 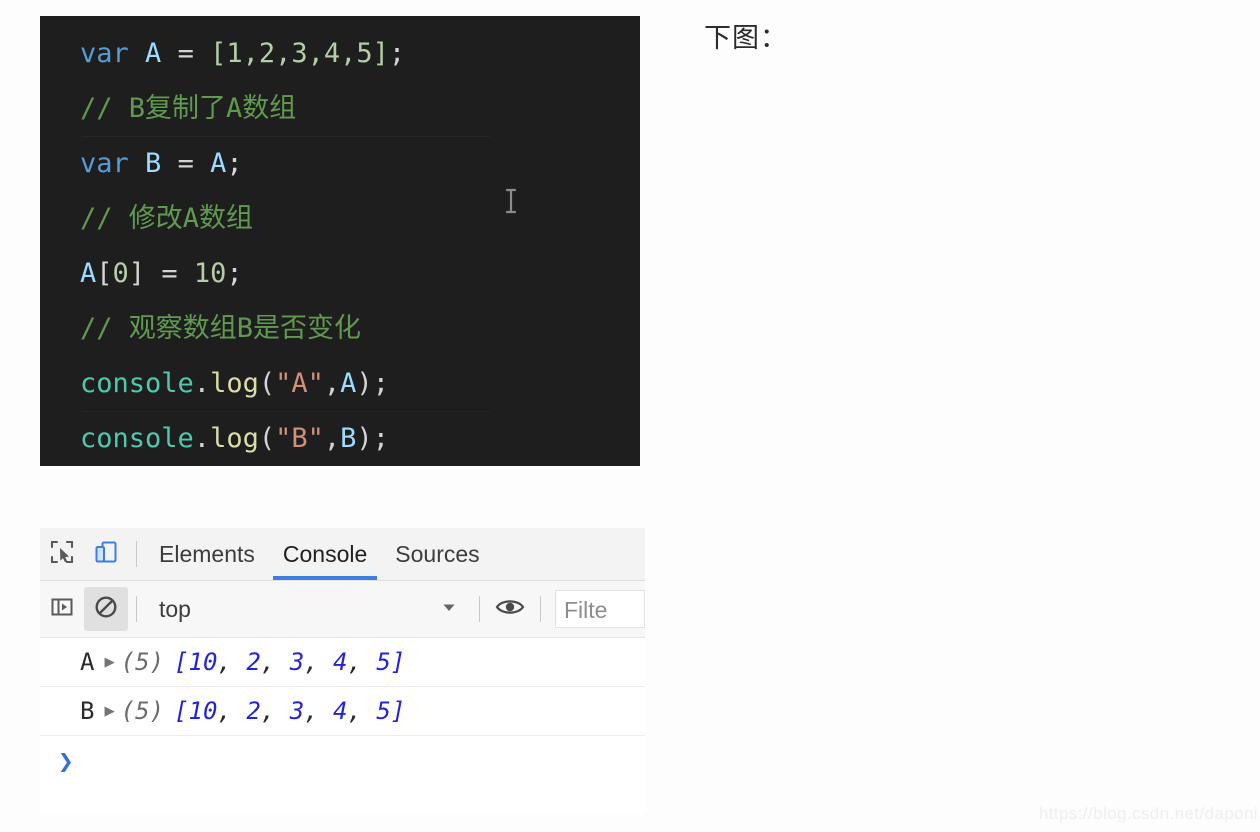 What do you see at coordinates (437, 554) in the screenshot?
I see `tab-sources: Sources` at bounding box center [437, 554].